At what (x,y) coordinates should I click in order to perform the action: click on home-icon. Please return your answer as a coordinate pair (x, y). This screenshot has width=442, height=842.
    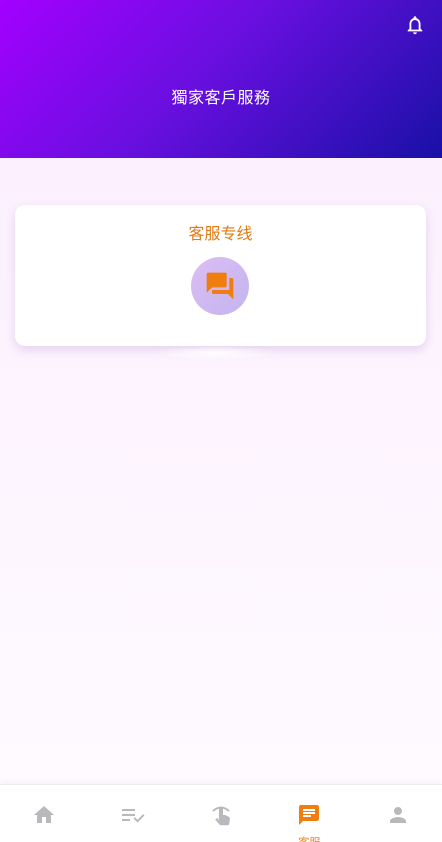
    Looking at the image, I should click on (44, 814).